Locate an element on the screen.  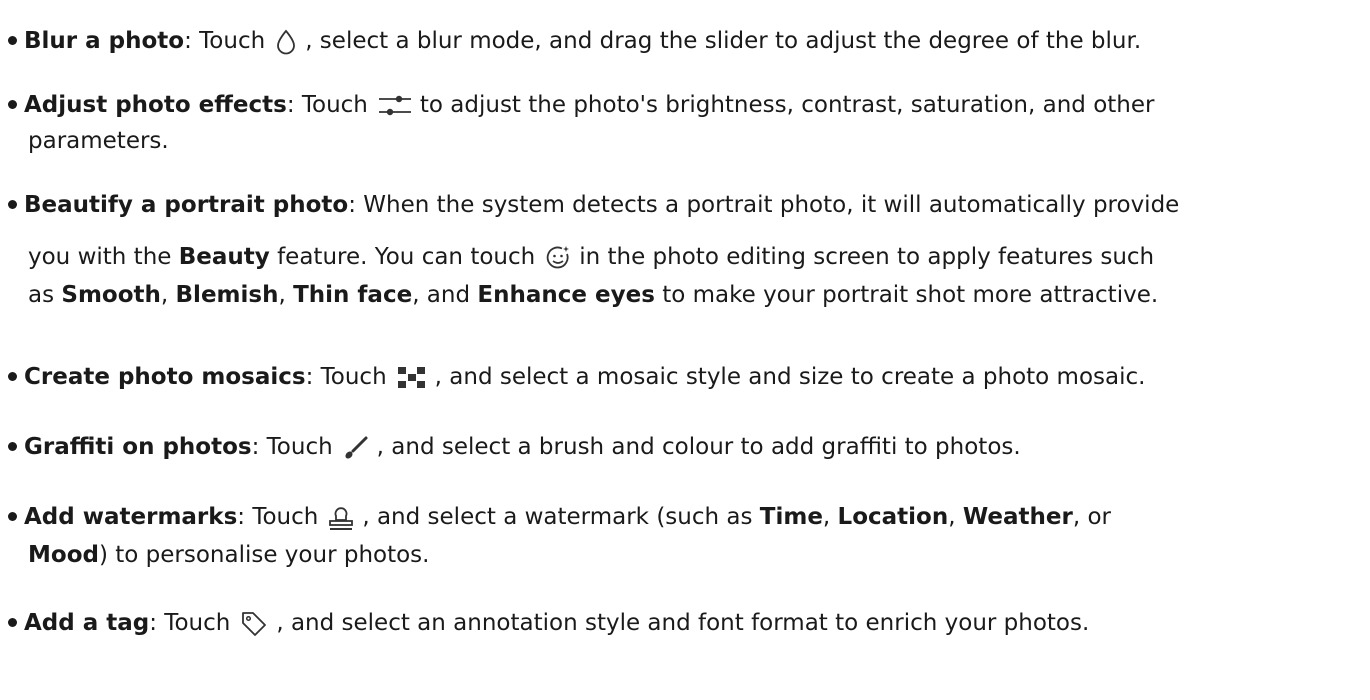
item-title: Adjust photo effects is located at coordinates (155, 105).